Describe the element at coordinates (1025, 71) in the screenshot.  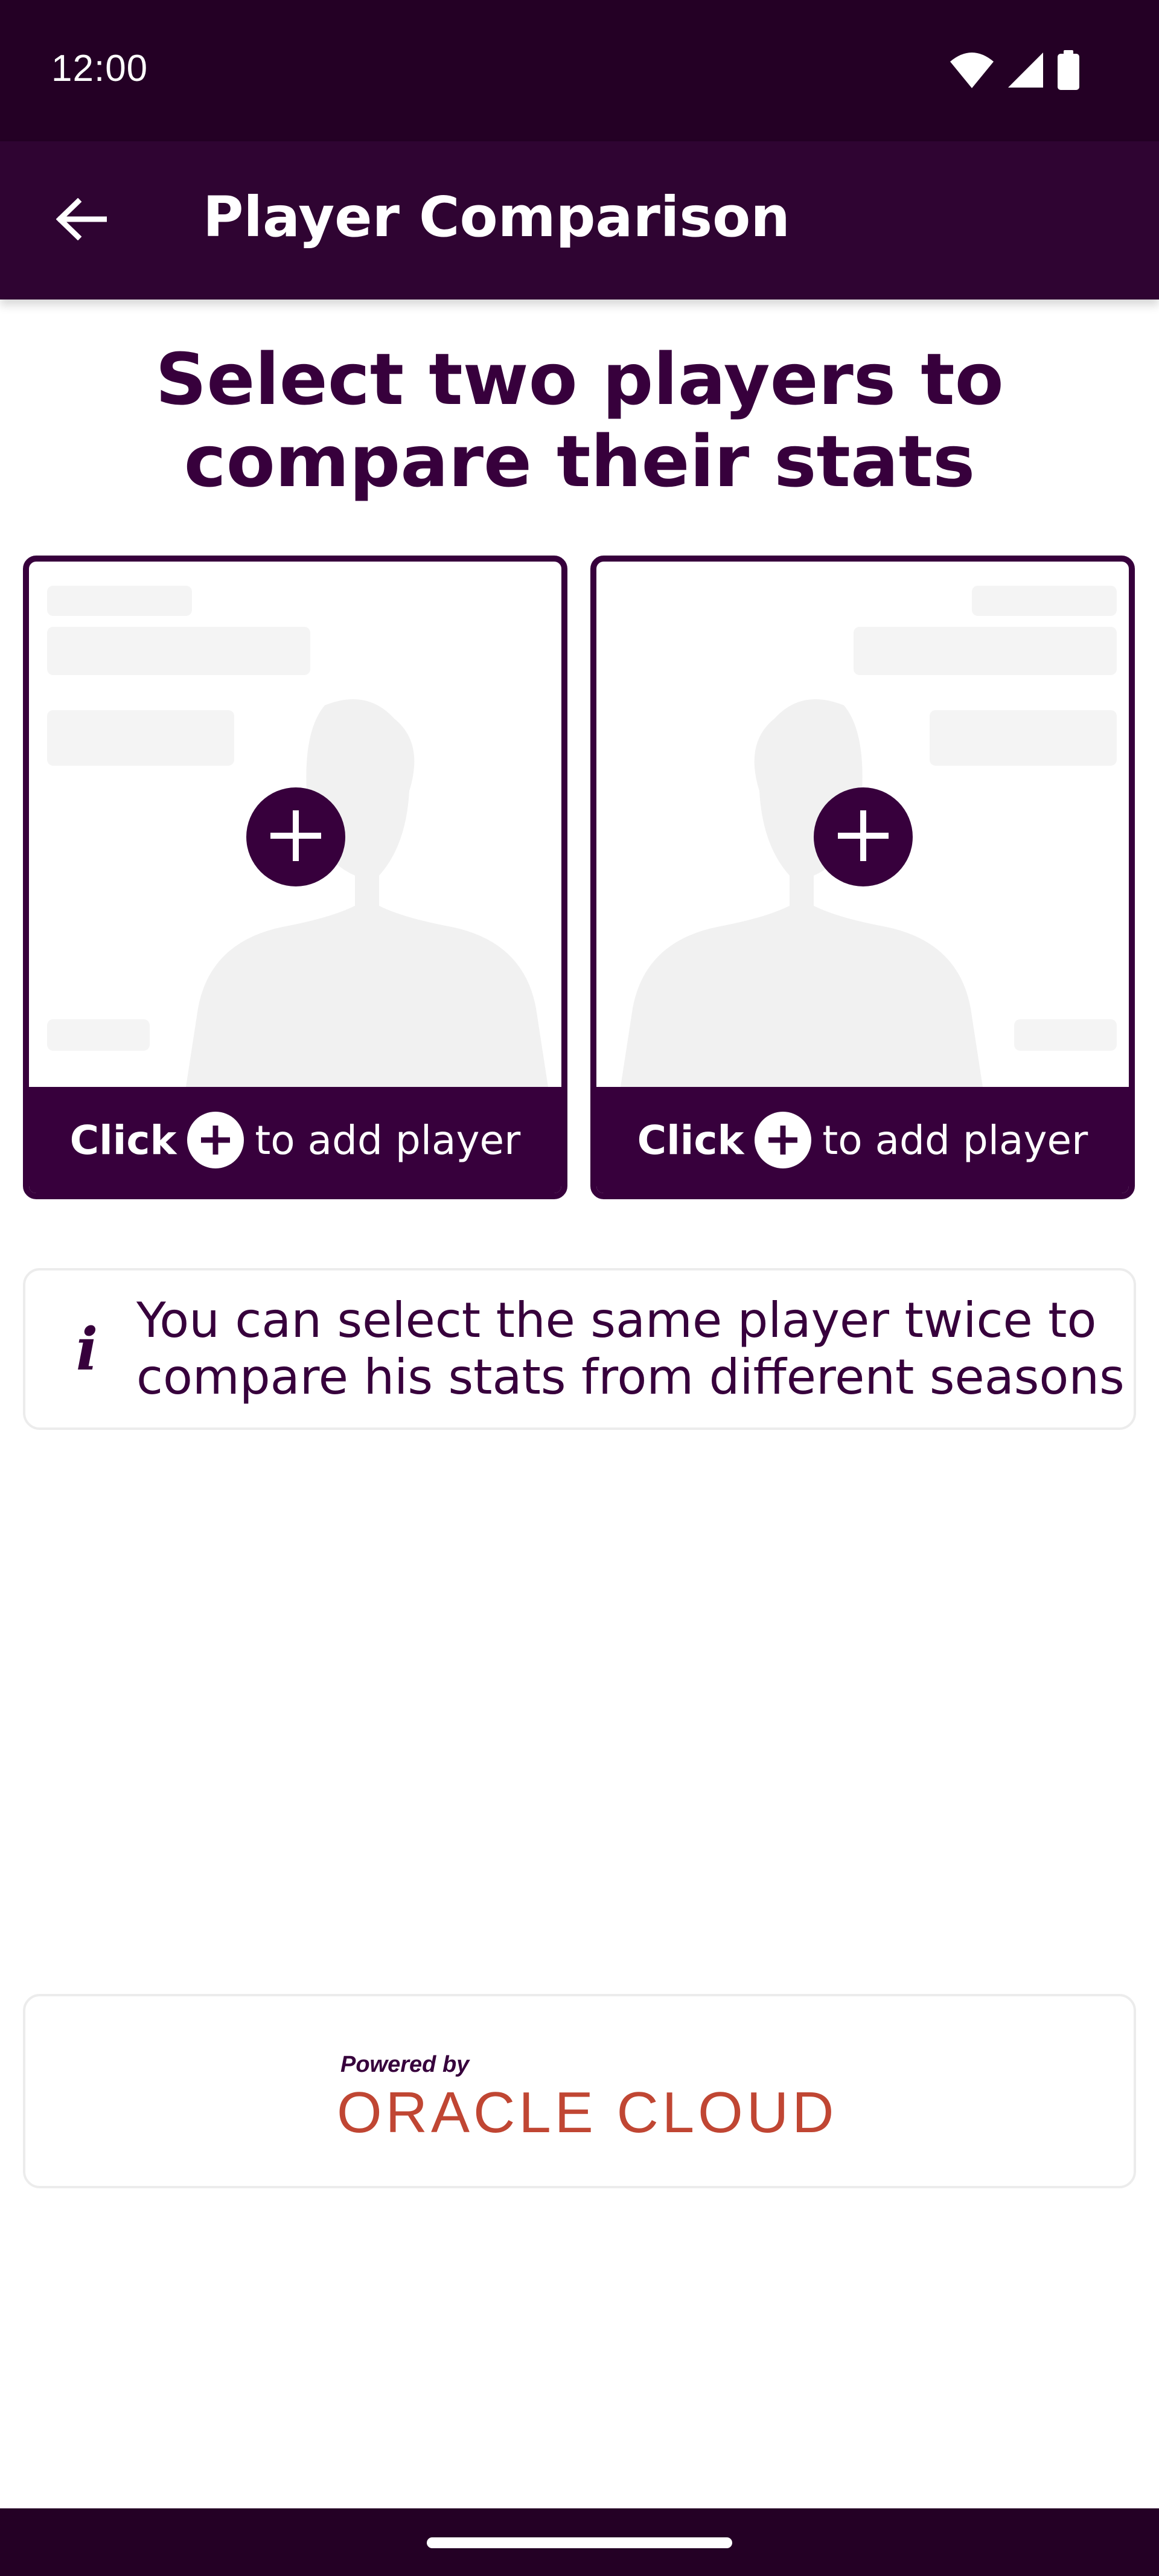
I see `signal-icon` at that location.